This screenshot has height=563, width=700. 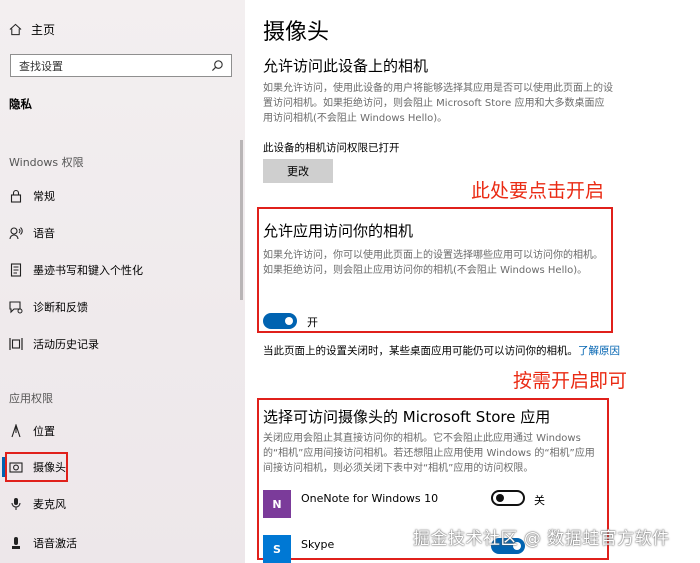 I want to click on highlight-box-camera, so click(x=36, y=467).